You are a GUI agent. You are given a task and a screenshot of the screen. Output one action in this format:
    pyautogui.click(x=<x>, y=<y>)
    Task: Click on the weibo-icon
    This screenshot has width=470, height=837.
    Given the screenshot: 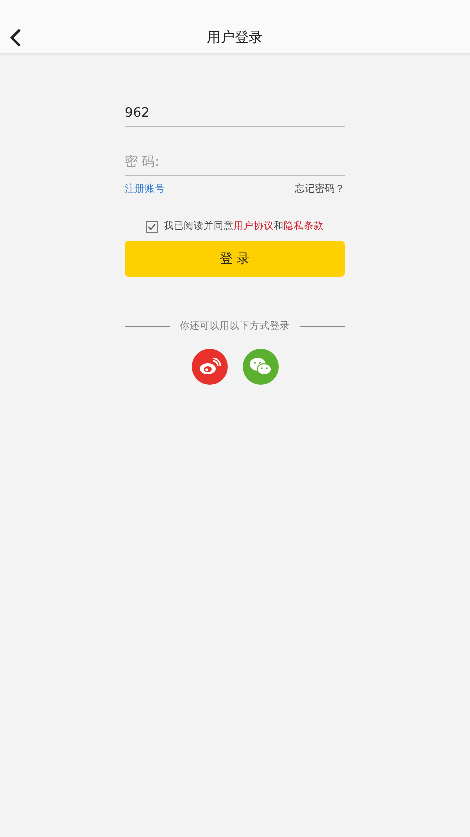 What is the action you would take?
    pyautogui.click(x=209, y=367)
    